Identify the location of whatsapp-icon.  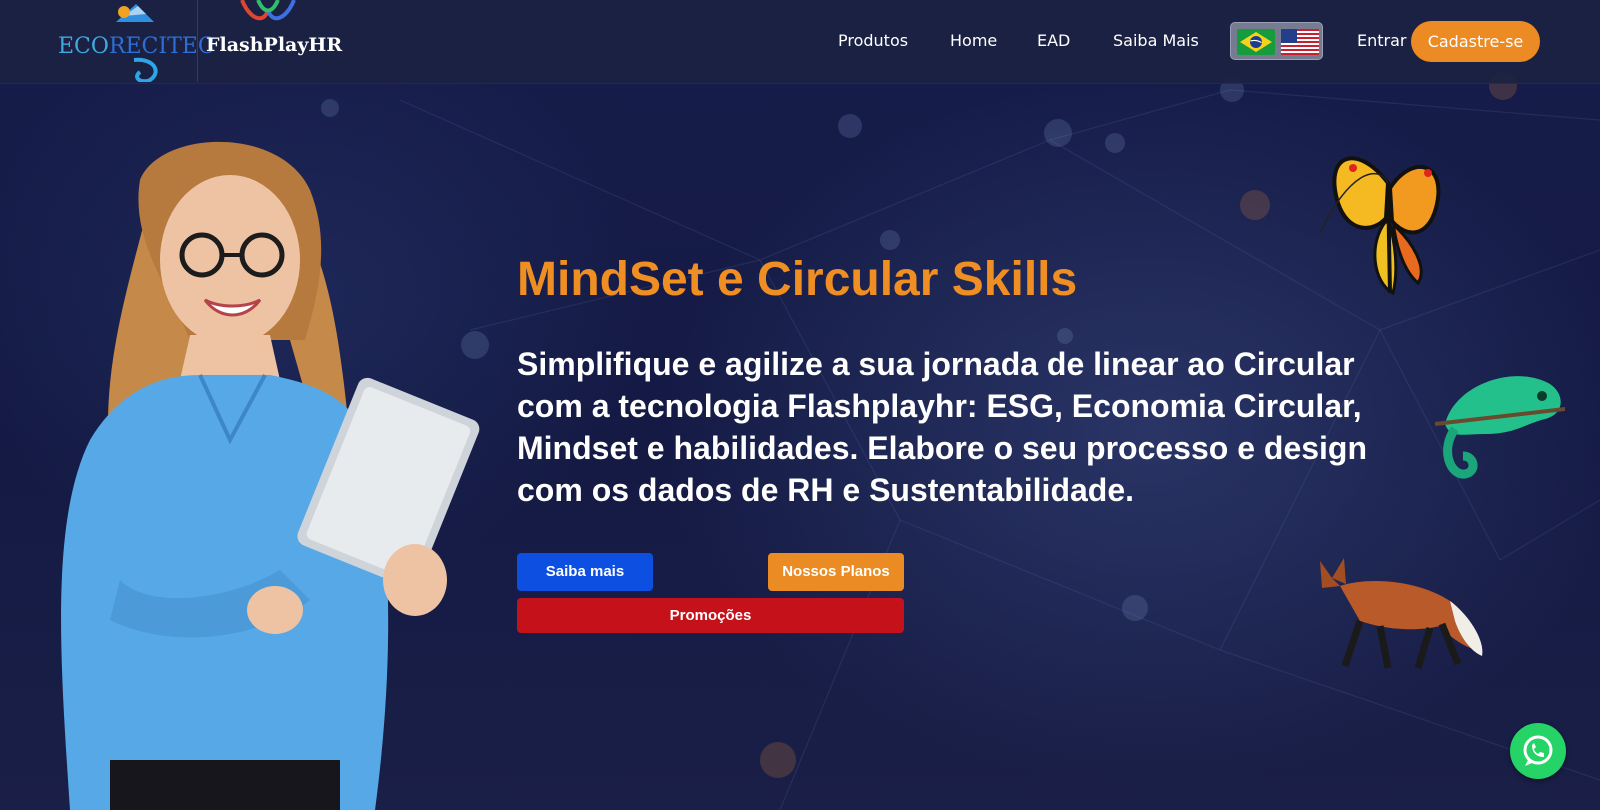
(1538, 750).